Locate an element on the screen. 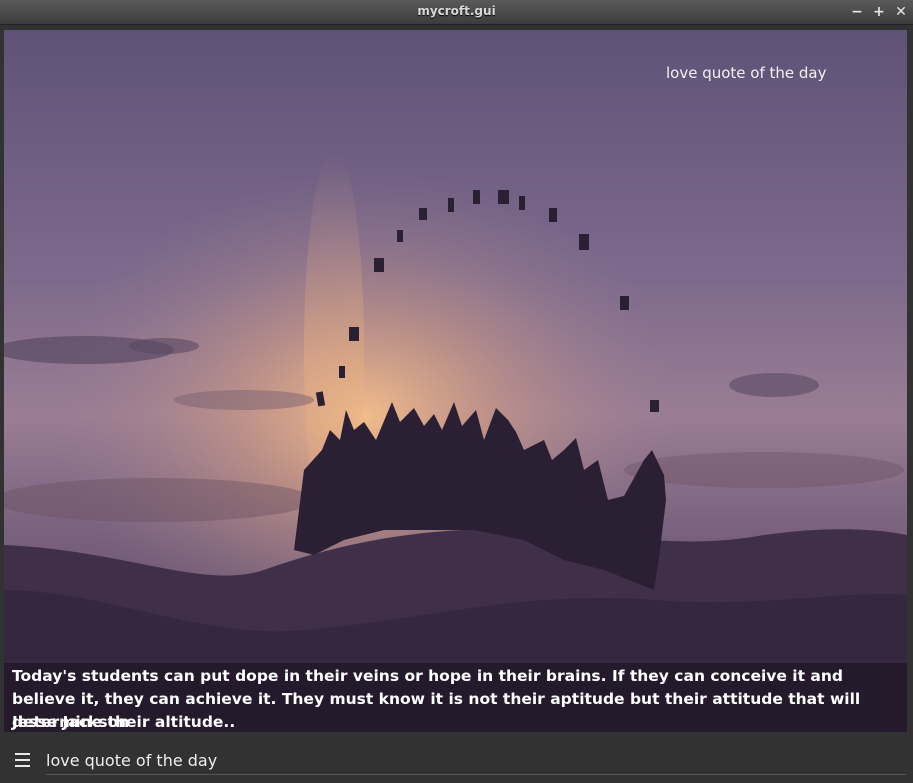 The image size is (913, 783). utterance-input is located at coordinates (476, 761).